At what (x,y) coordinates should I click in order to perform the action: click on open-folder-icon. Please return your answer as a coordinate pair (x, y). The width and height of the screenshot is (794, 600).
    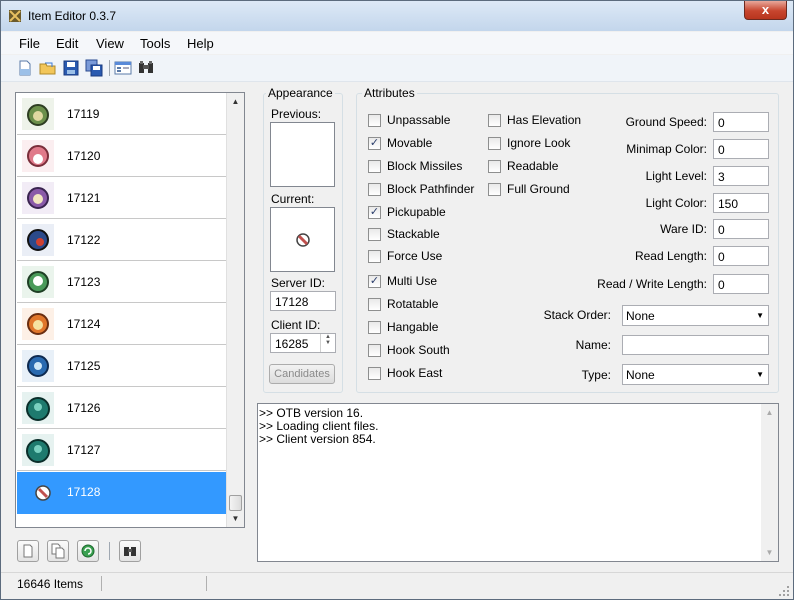
    Looking at the image, I should click on (48, 68).